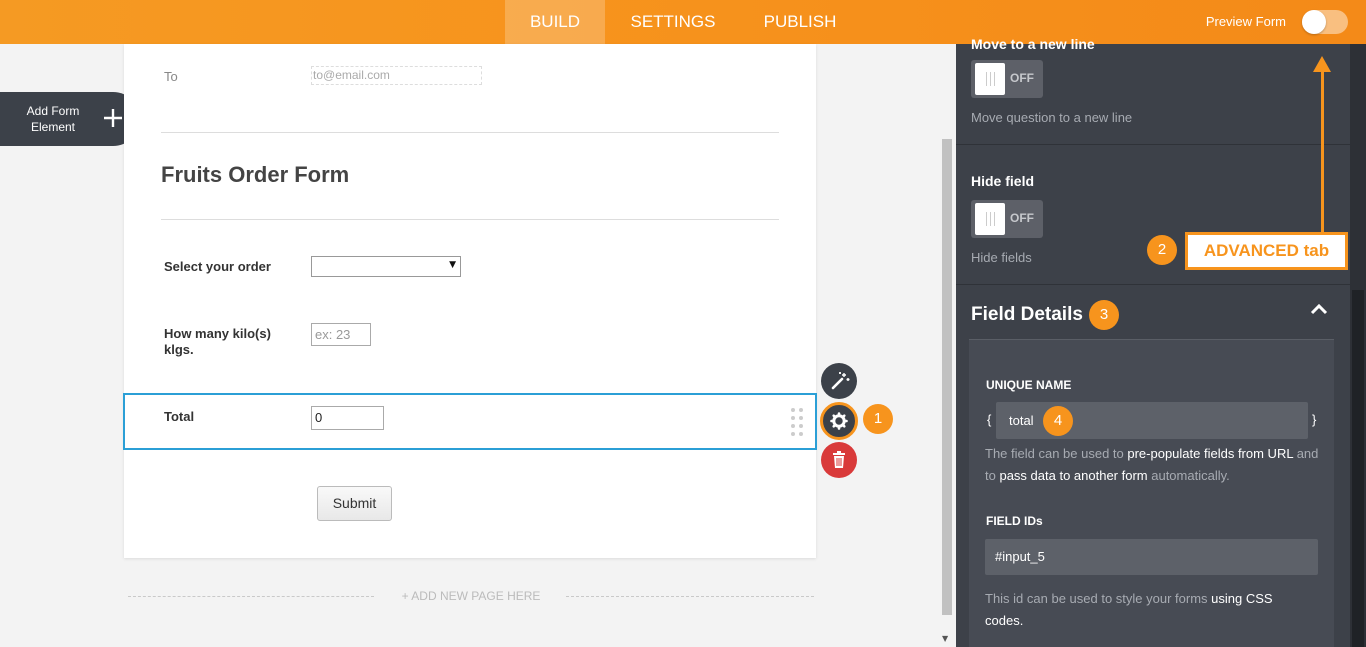 The image size is (1366, 647). Describe the element at coordinates (1151, 557) in the screenshot. I see `field-id-input: #input_5` at that location.